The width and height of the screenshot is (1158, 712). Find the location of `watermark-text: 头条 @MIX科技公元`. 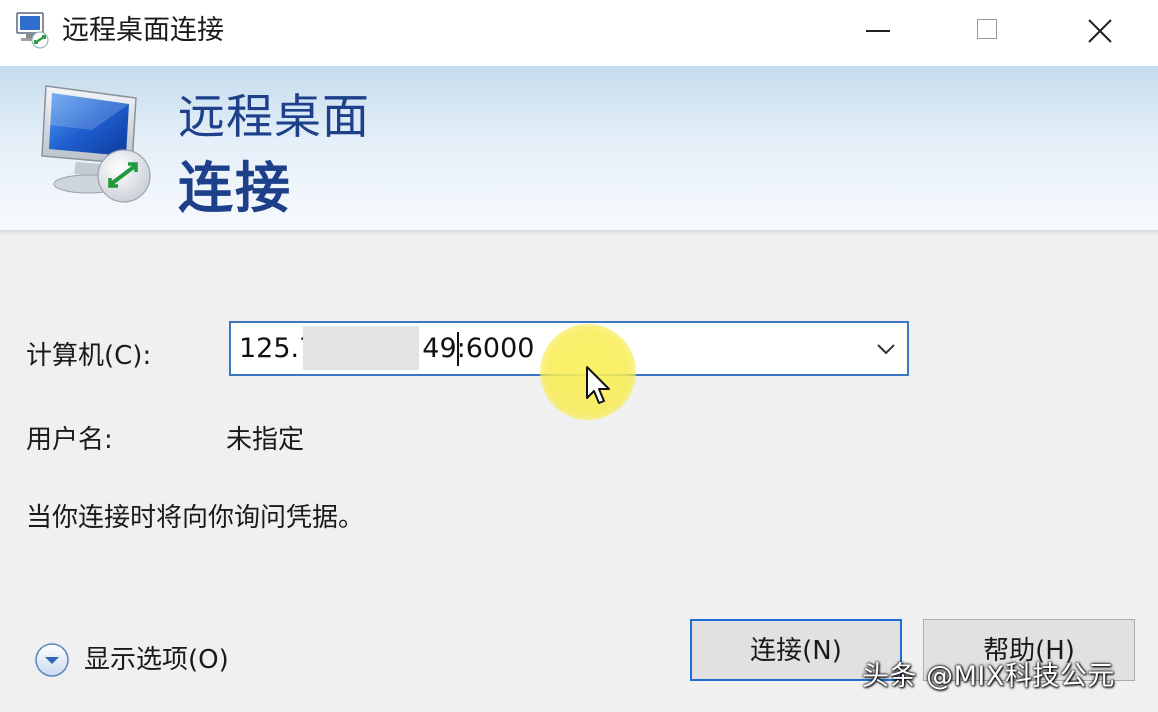

watermark-text: 头条 @MIX科技公元 is located at coordinates (988, 676).